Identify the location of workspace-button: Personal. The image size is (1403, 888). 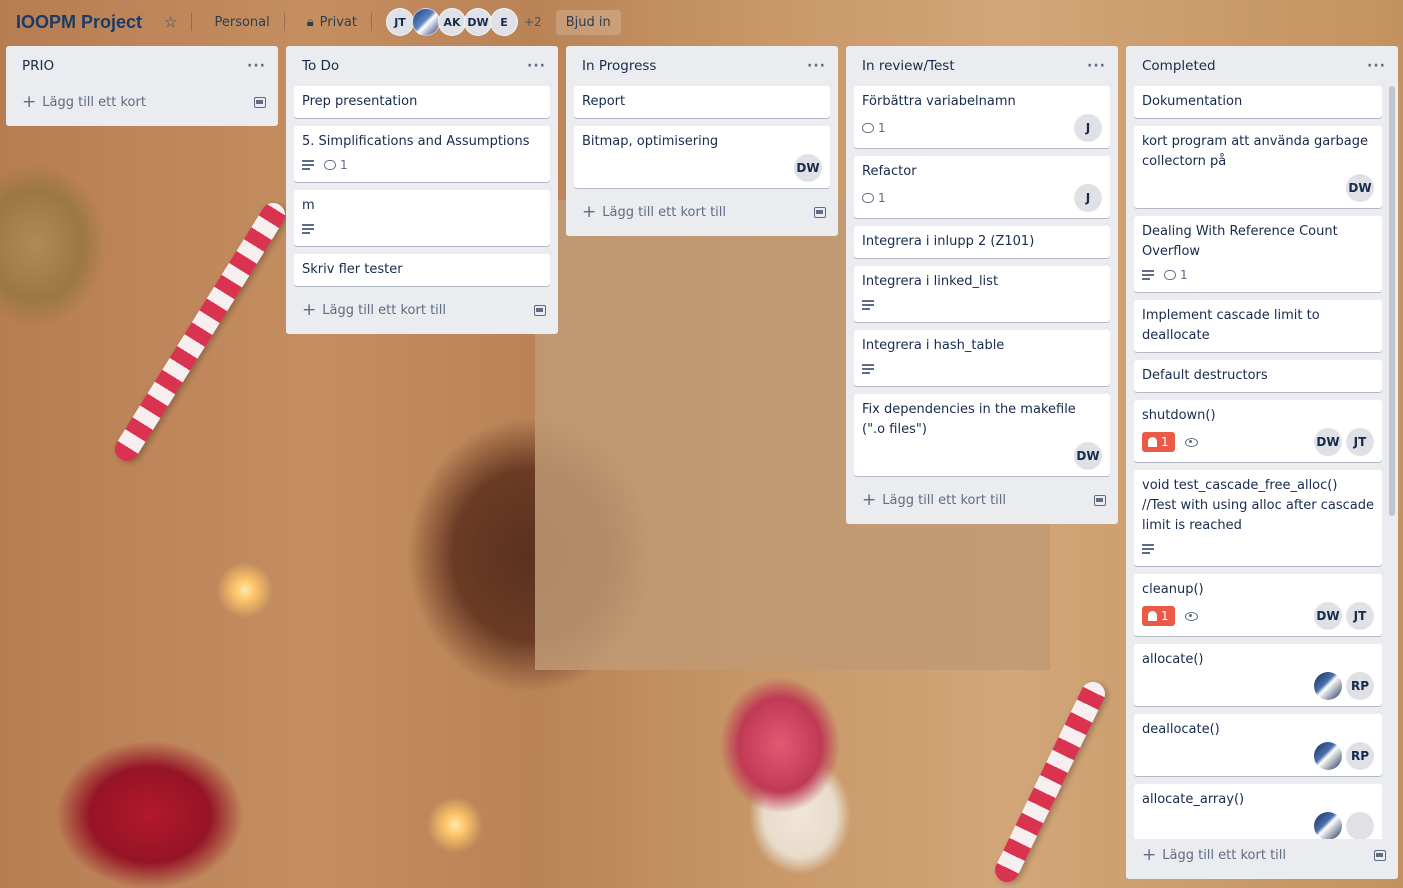
(241, 22).